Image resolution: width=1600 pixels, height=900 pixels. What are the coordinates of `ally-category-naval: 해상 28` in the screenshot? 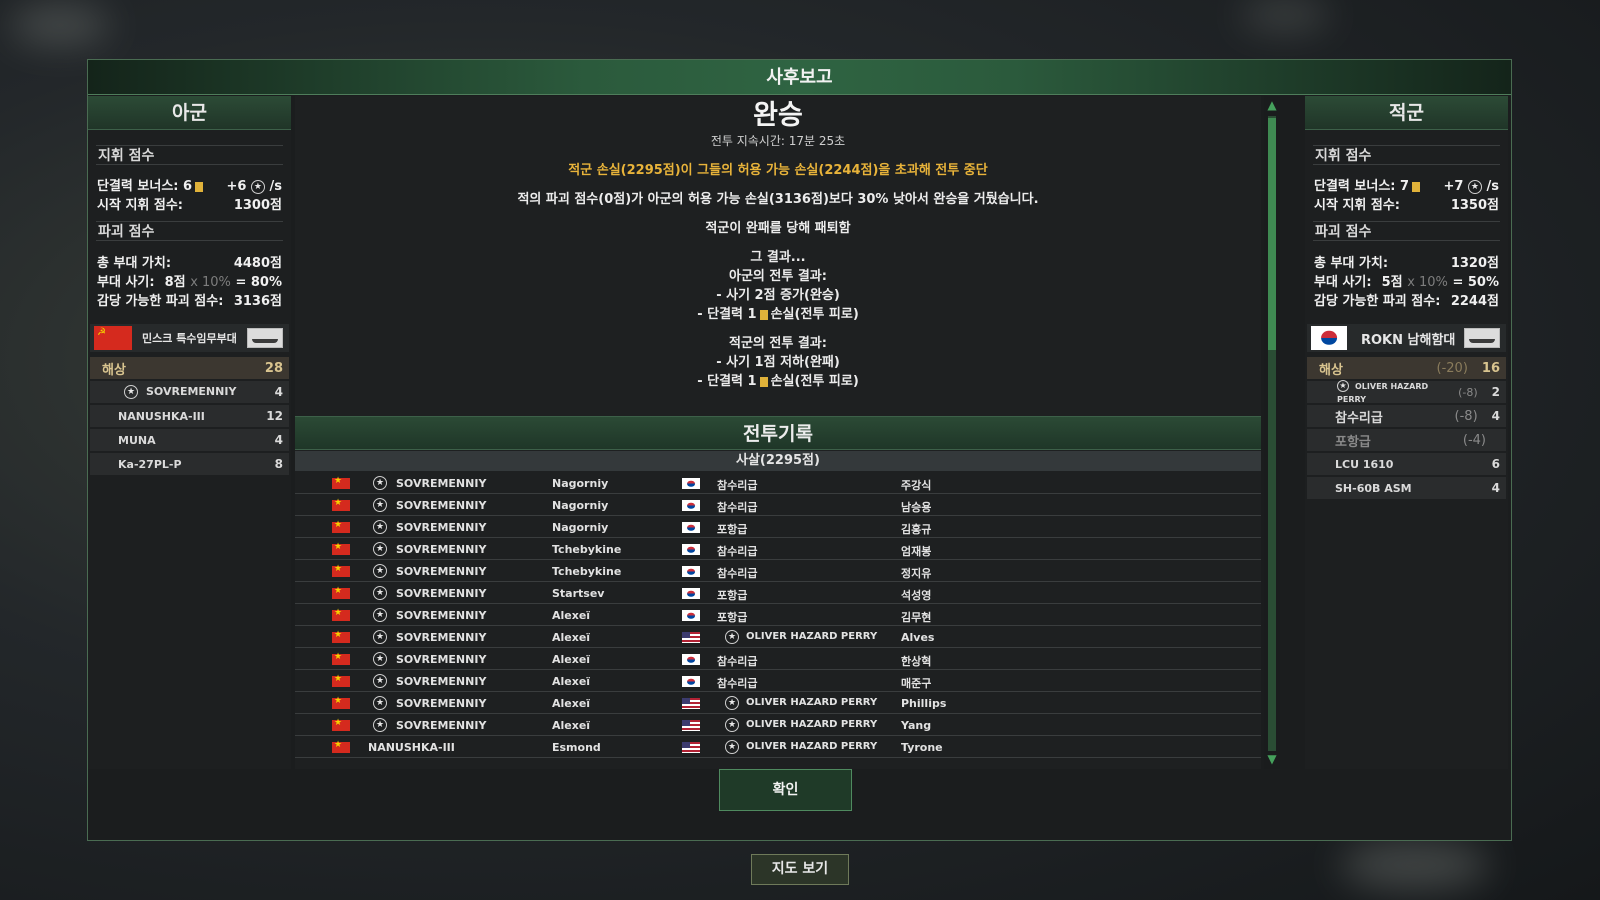 It's located at (189, 368).